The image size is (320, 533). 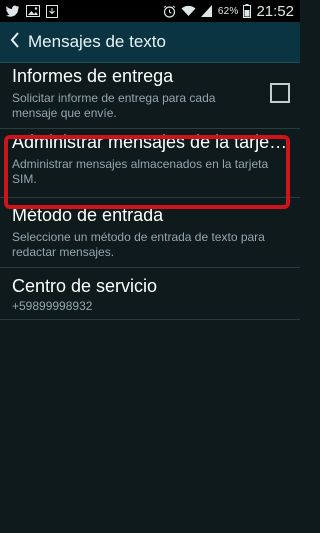 What do you see at coordinates (88, 215) in the screenshot?
I see `setting-title: Método de entrada` at bounding box center [88, 215].